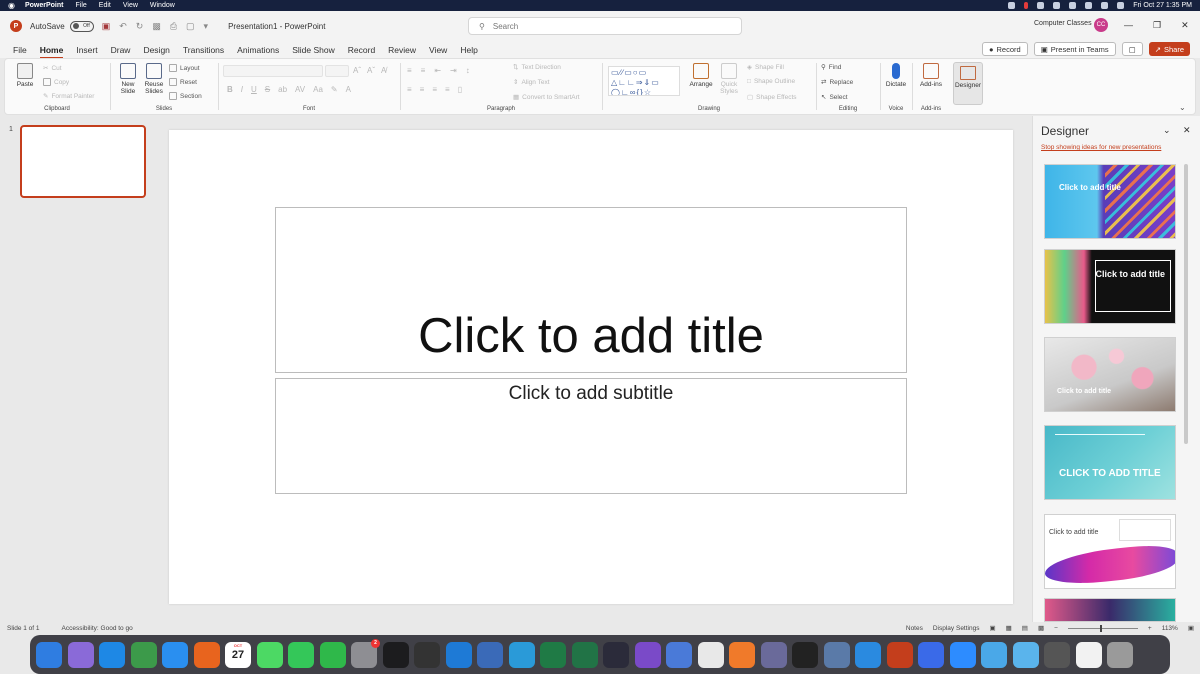 The height and width of the screenshot is (674, 1200). I want to click on section-button: Section, so click(185, 96).